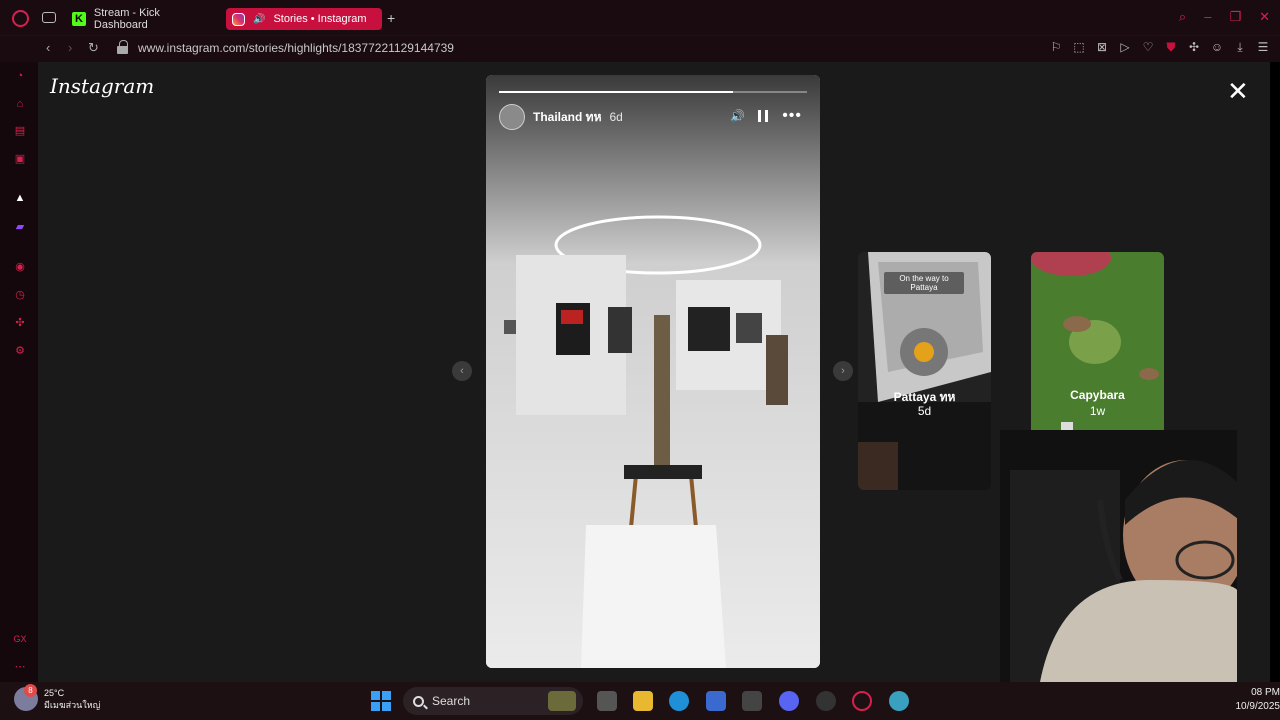 The height and width of the screenshot is (720, 1280). I want to click on clock-date: 10/9/2025, so click(1257, 706).